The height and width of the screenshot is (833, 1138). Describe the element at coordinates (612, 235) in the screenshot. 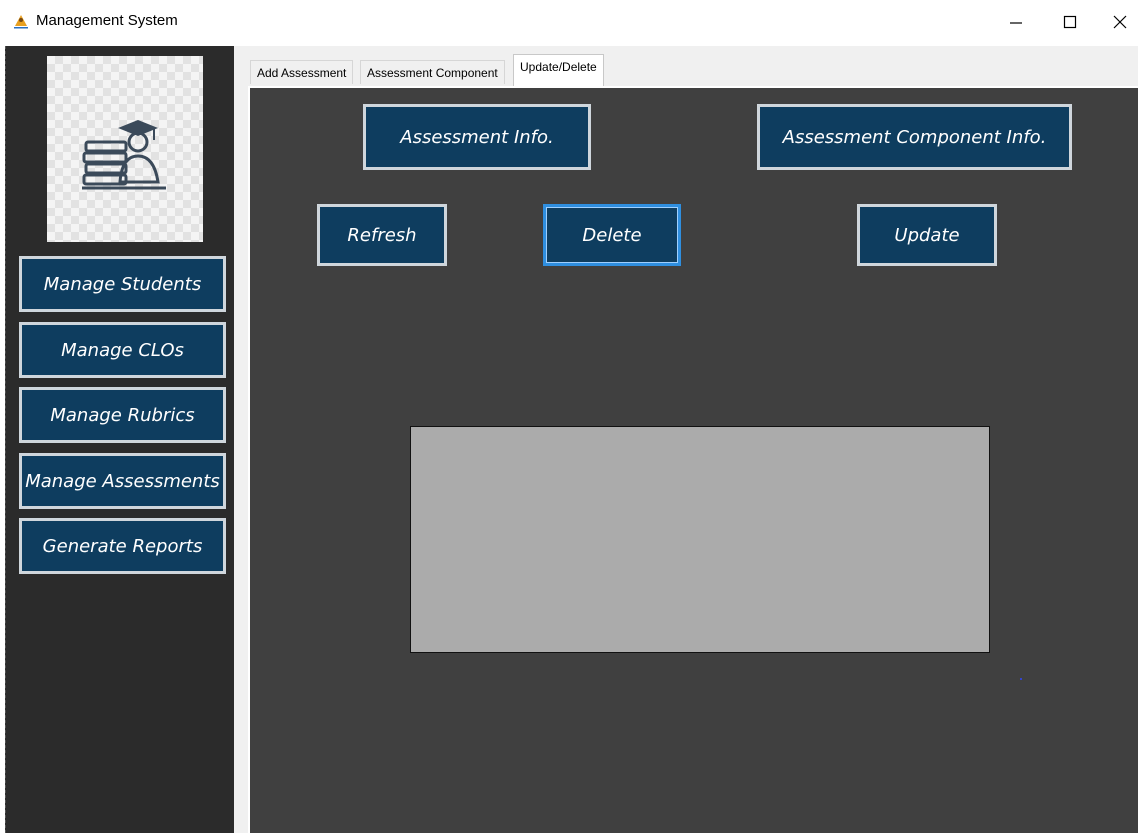

I see `delete-button: Delete` at that location.